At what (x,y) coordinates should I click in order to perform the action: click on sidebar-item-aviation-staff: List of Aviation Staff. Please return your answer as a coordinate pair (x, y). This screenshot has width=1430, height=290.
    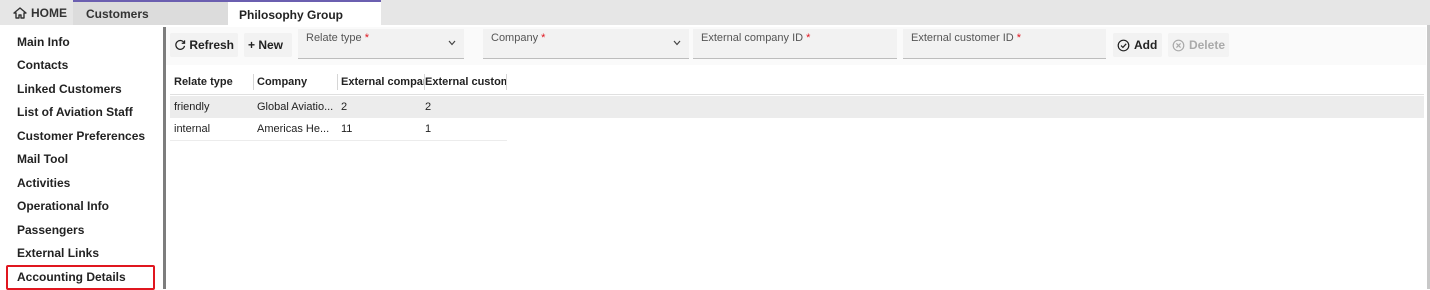
    Looking at the image, I should click on (75, 112).